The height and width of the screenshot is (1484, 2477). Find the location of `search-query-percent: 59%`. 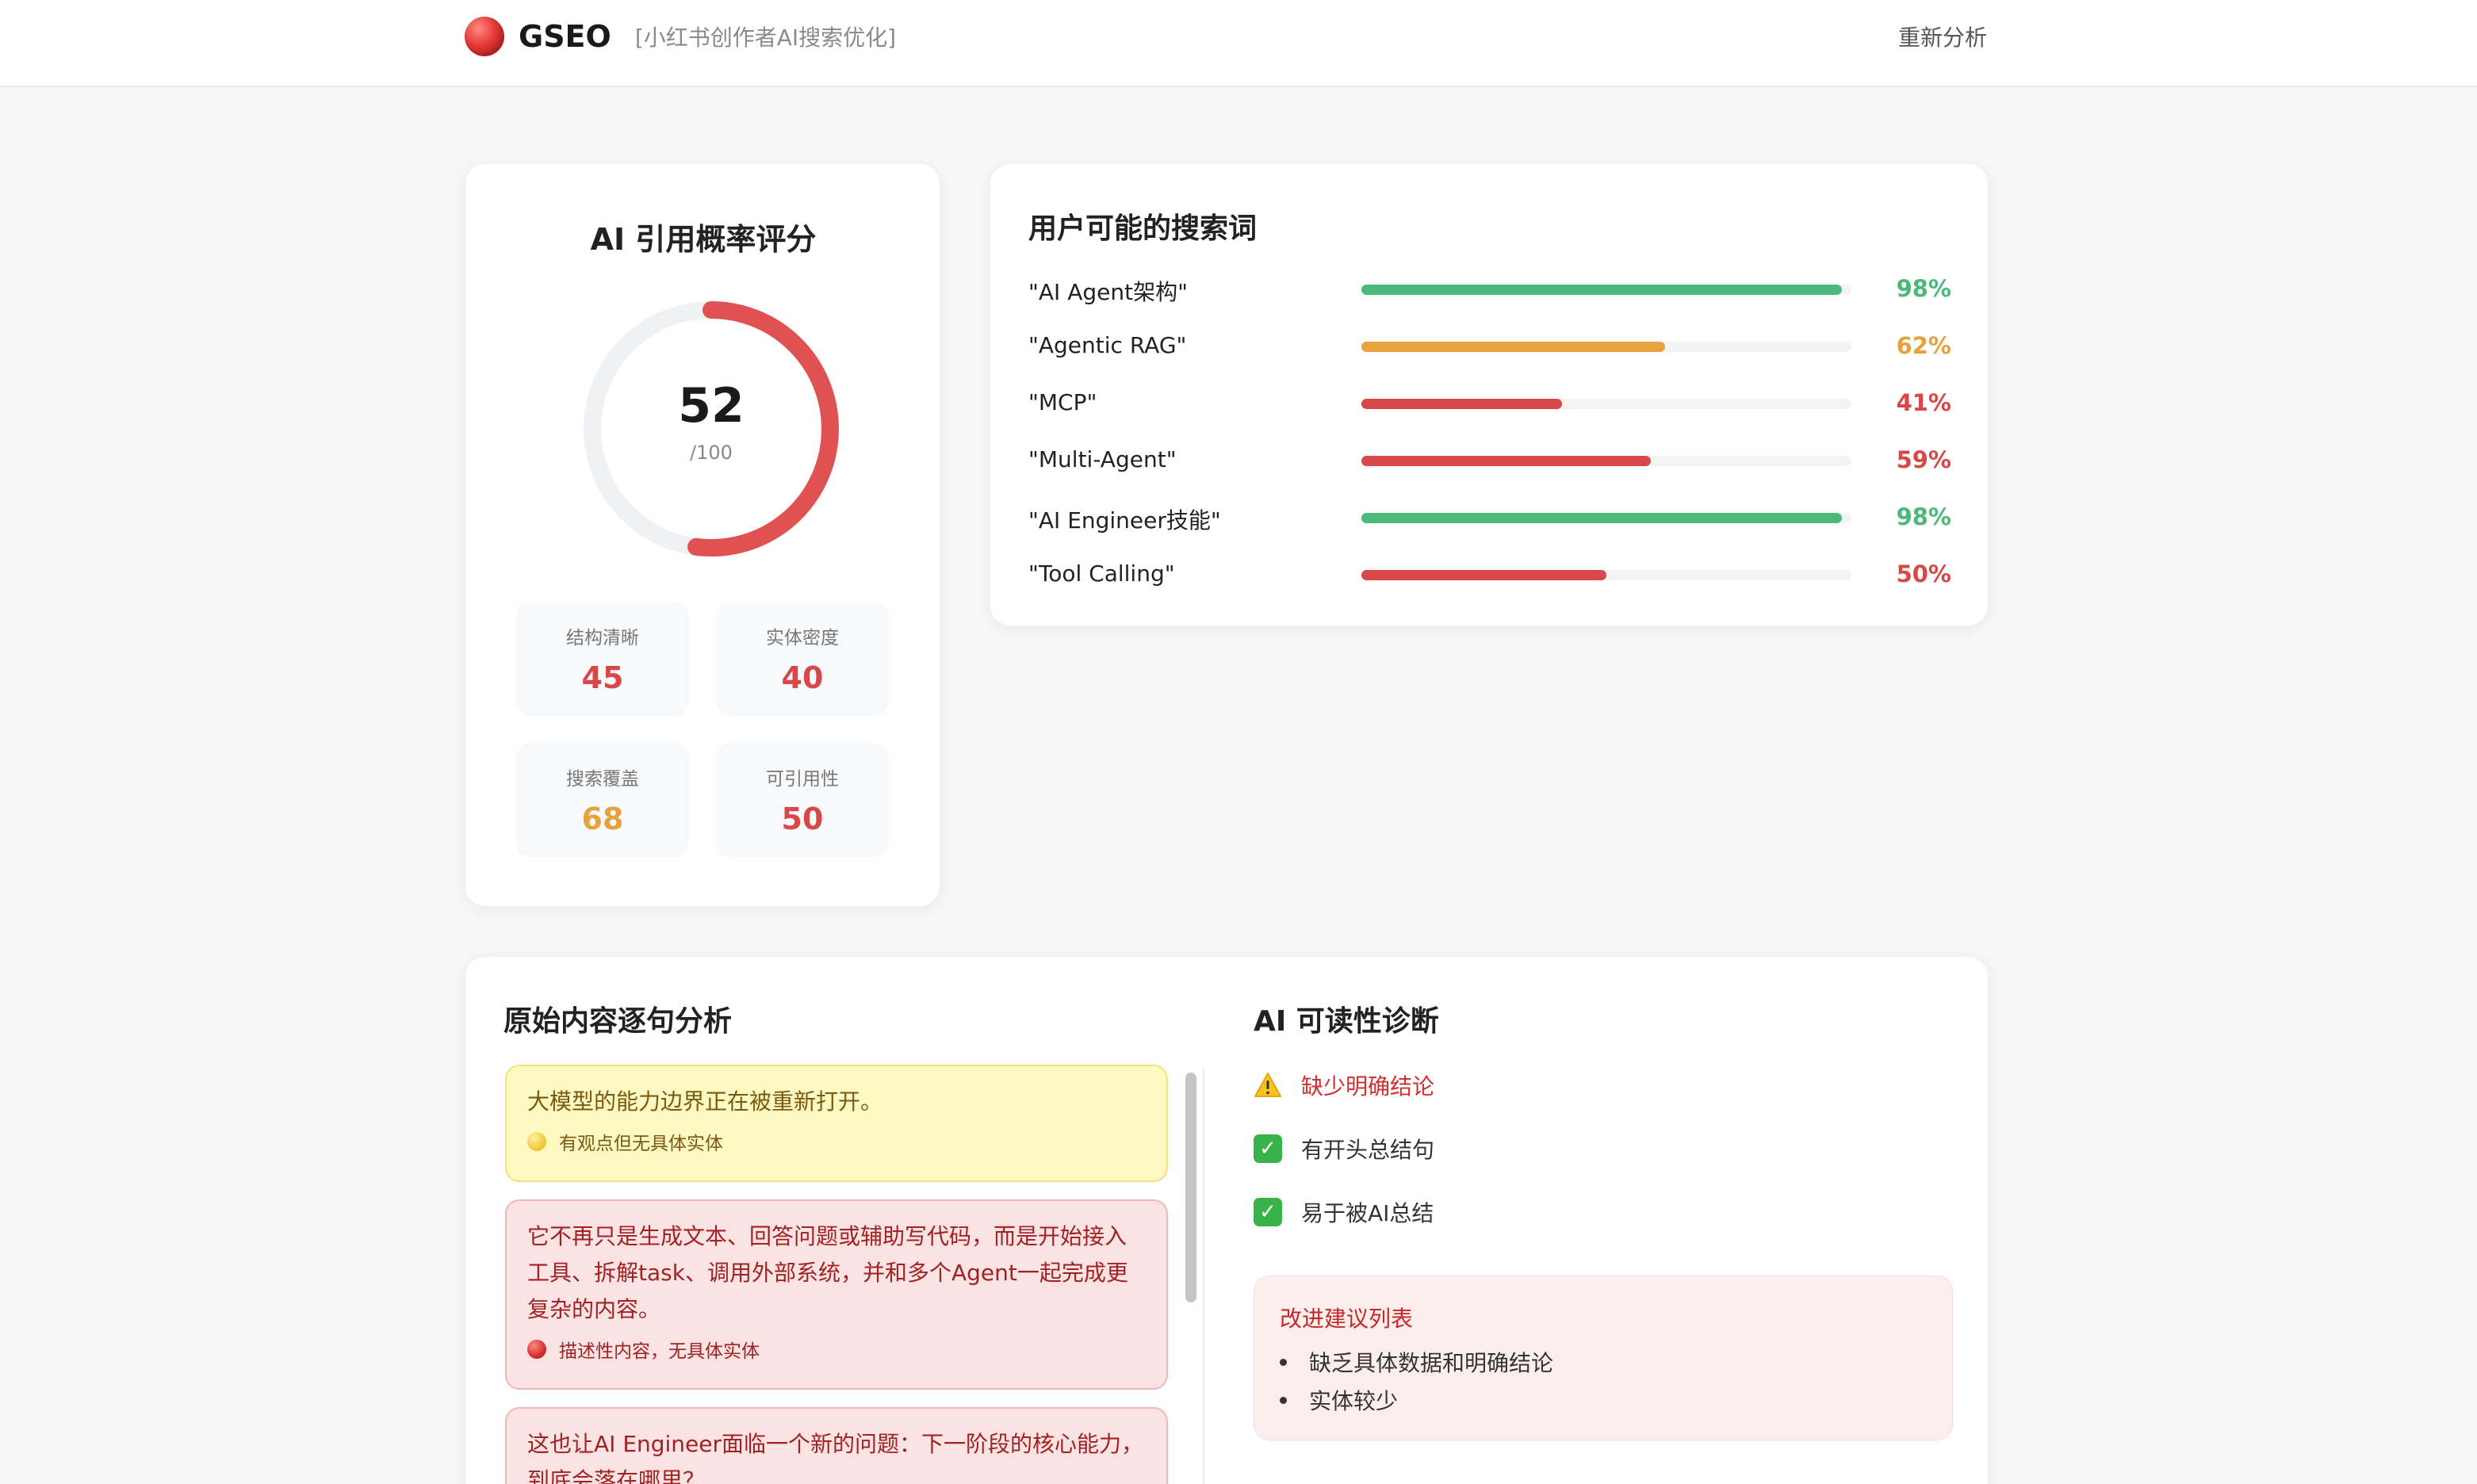

search-query-percent: 59% is located at coordinates (1924, 459).